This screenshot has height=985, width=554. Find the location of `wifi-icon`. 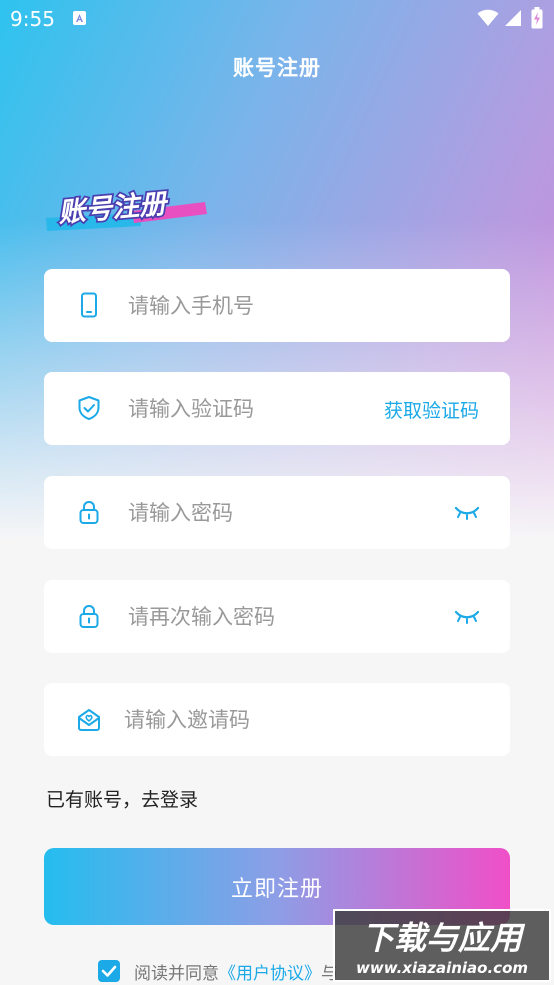

wifi-icon is located at coordinates (488, 17).